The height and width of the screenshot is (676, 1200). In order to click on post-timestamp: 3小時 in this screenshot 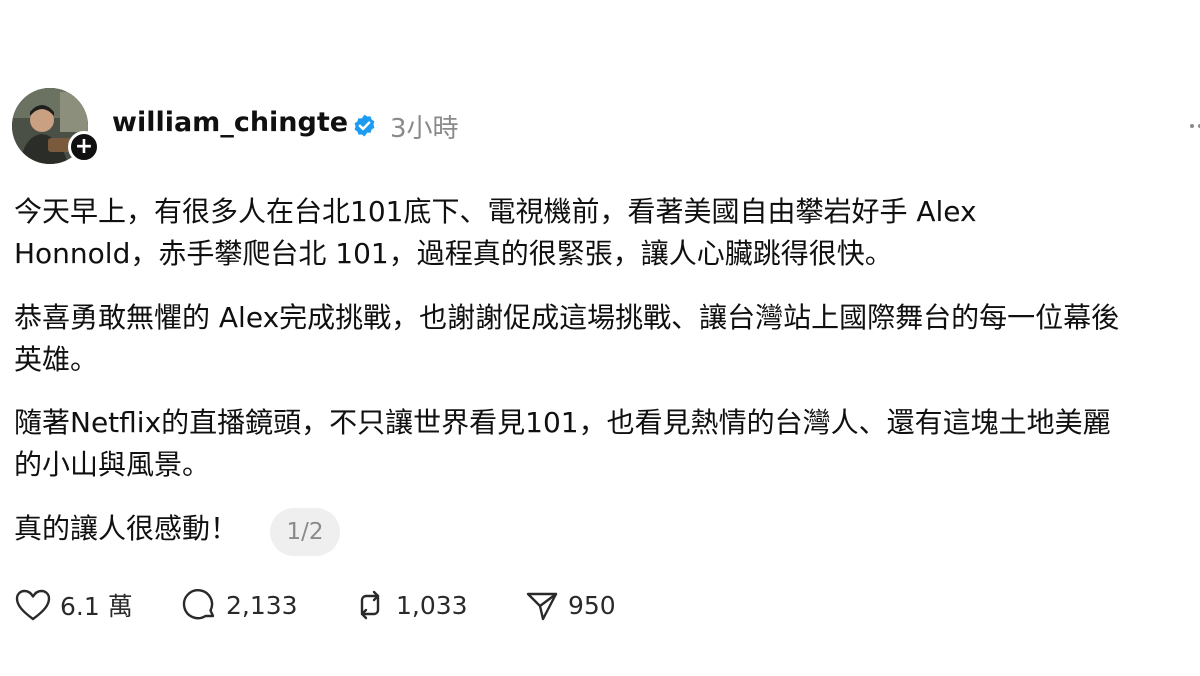, I will do `click(424, 126)`.